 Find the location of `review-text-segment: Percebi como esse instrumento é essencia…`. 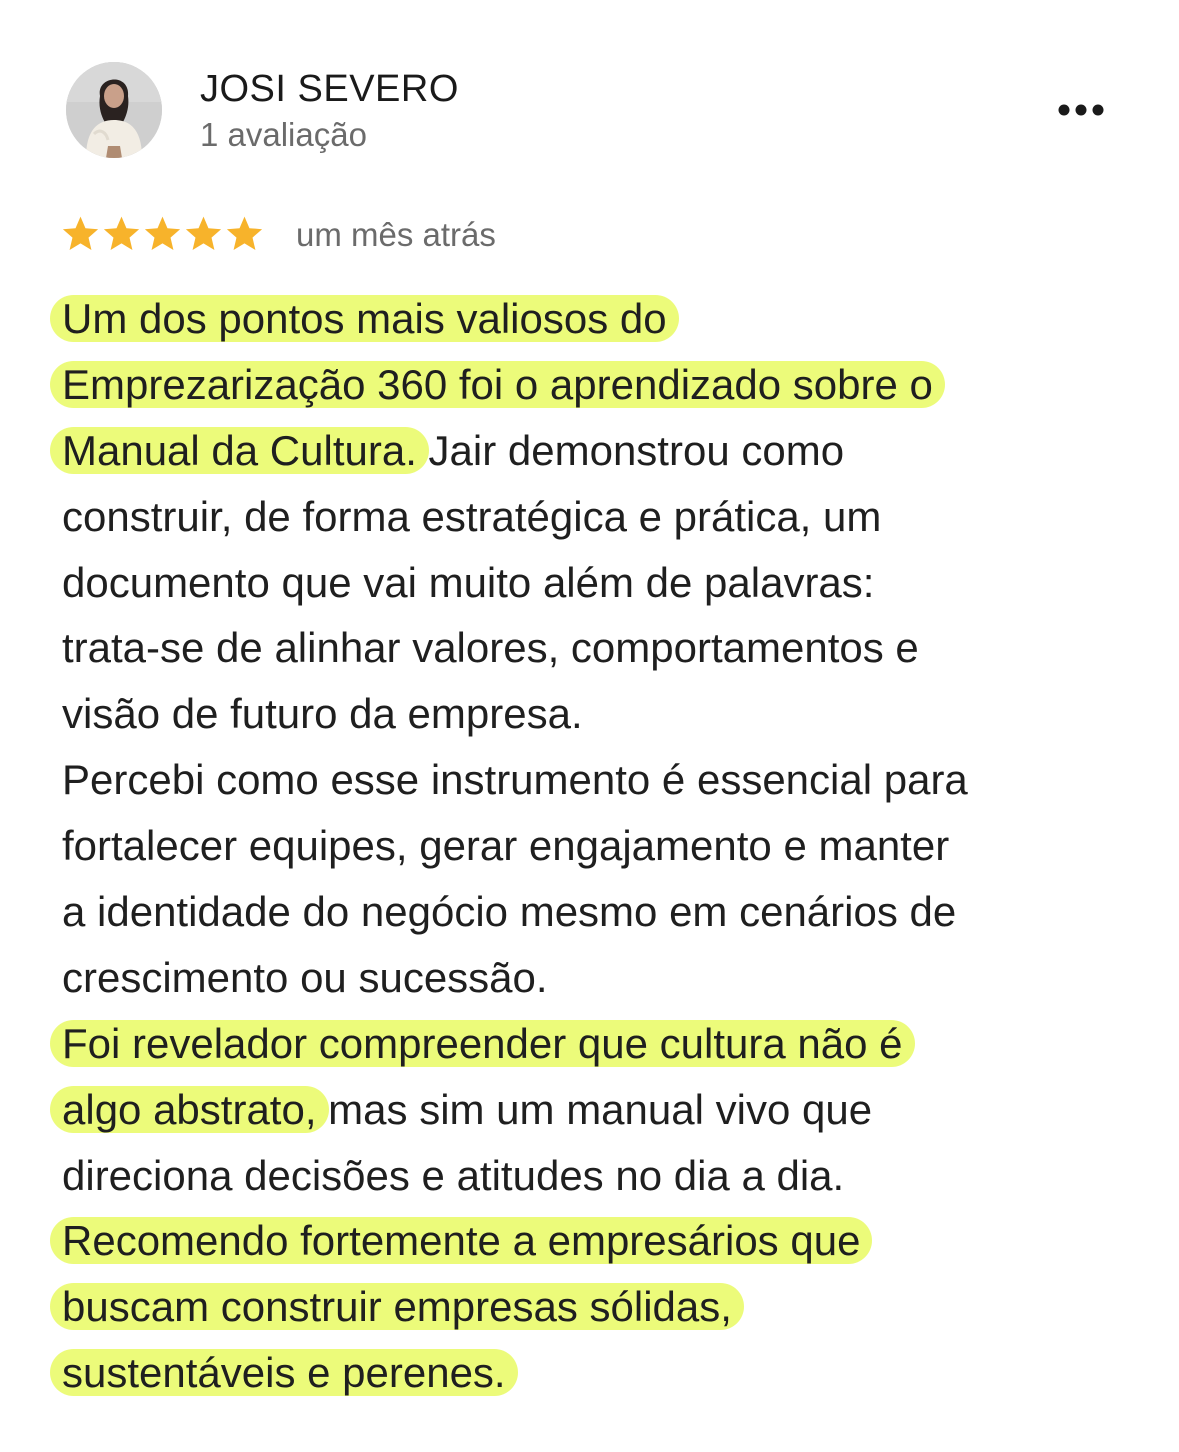

review-text-segment: Percebi como esse instrumento é essencia… is located at coordinates (515, 780).